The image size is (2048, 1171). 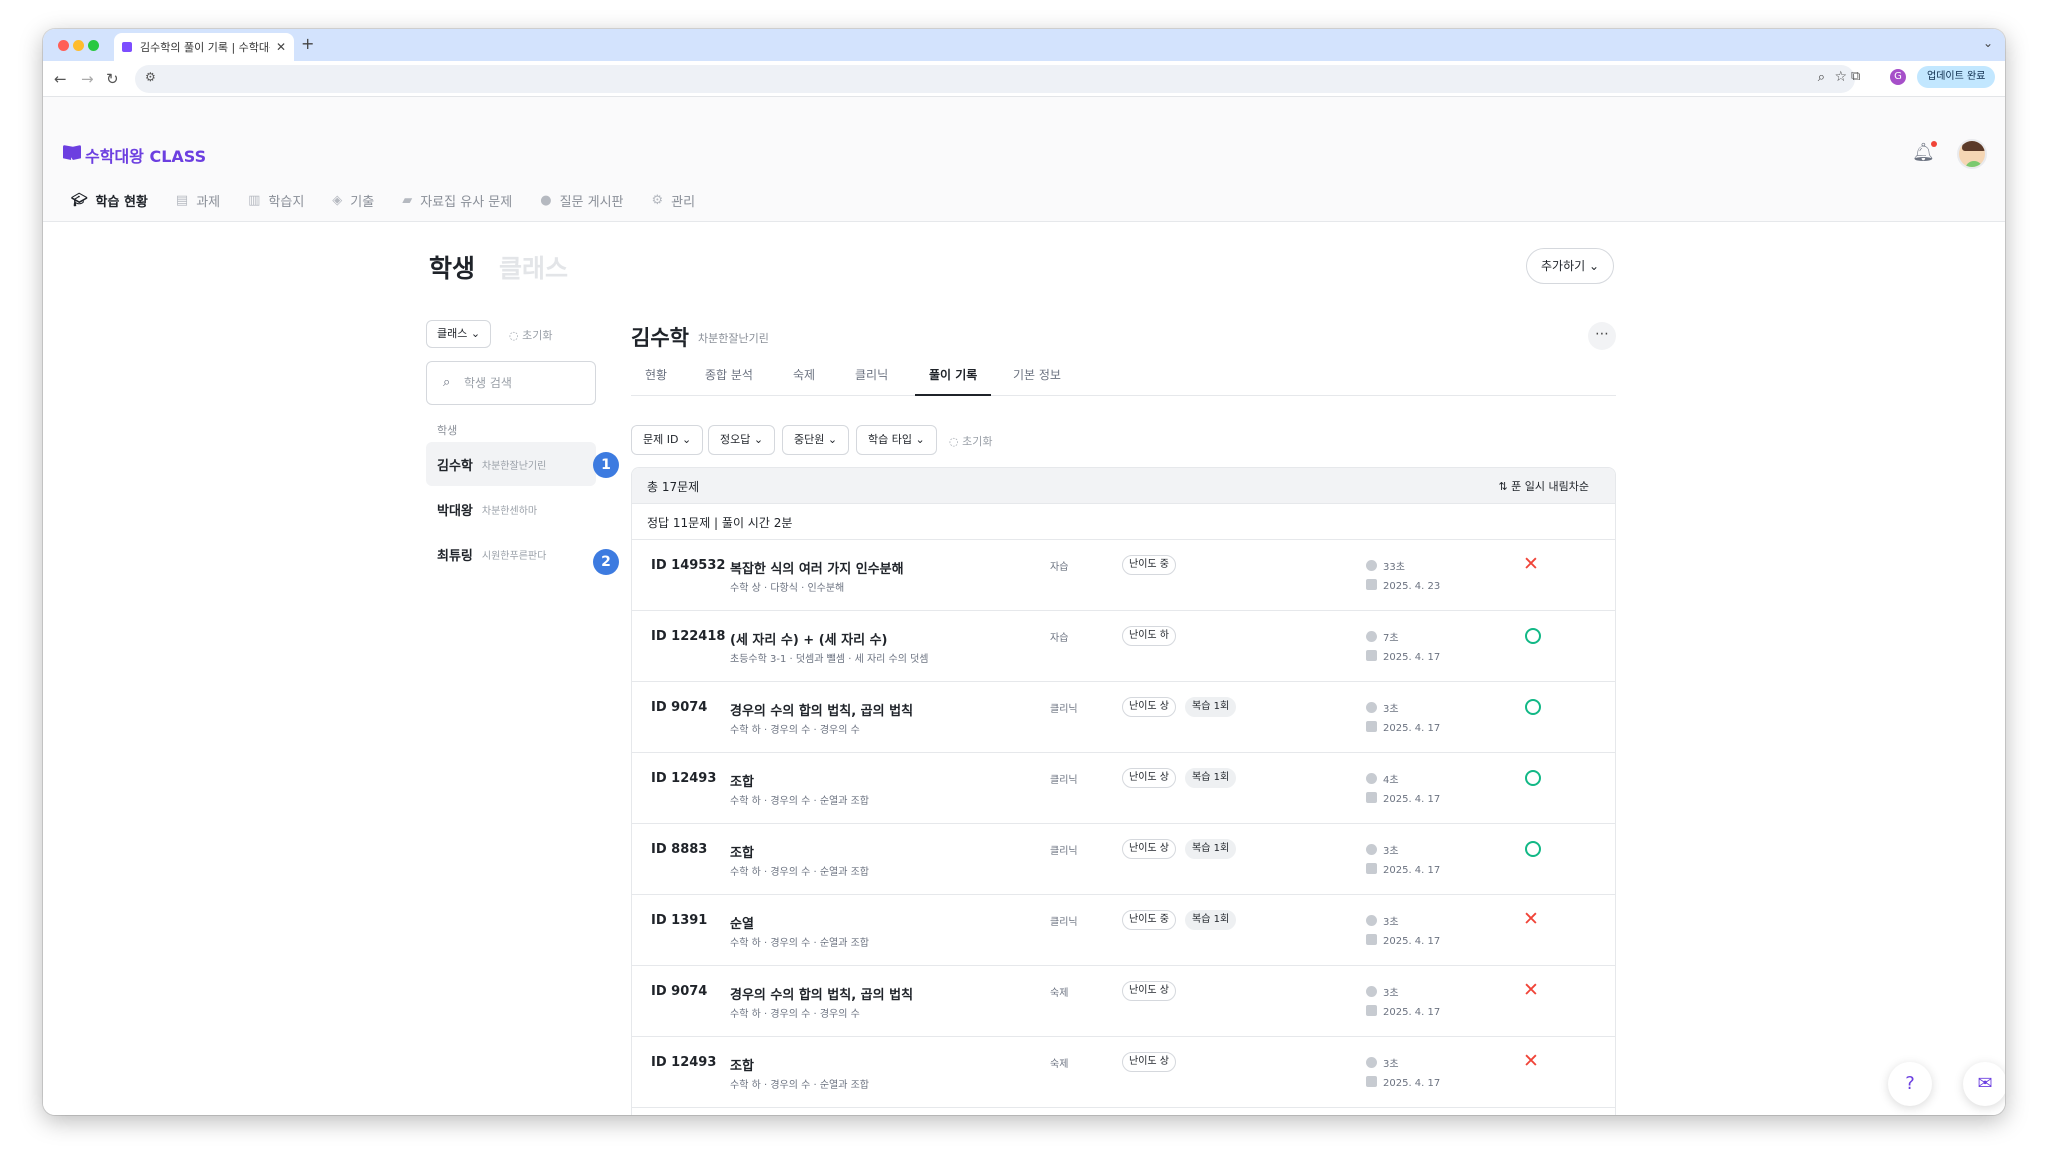 What do you see at coordinates (307, 43) in the screenshot?
I see `new-tab-icon: +` at bounding box center [307, 43].